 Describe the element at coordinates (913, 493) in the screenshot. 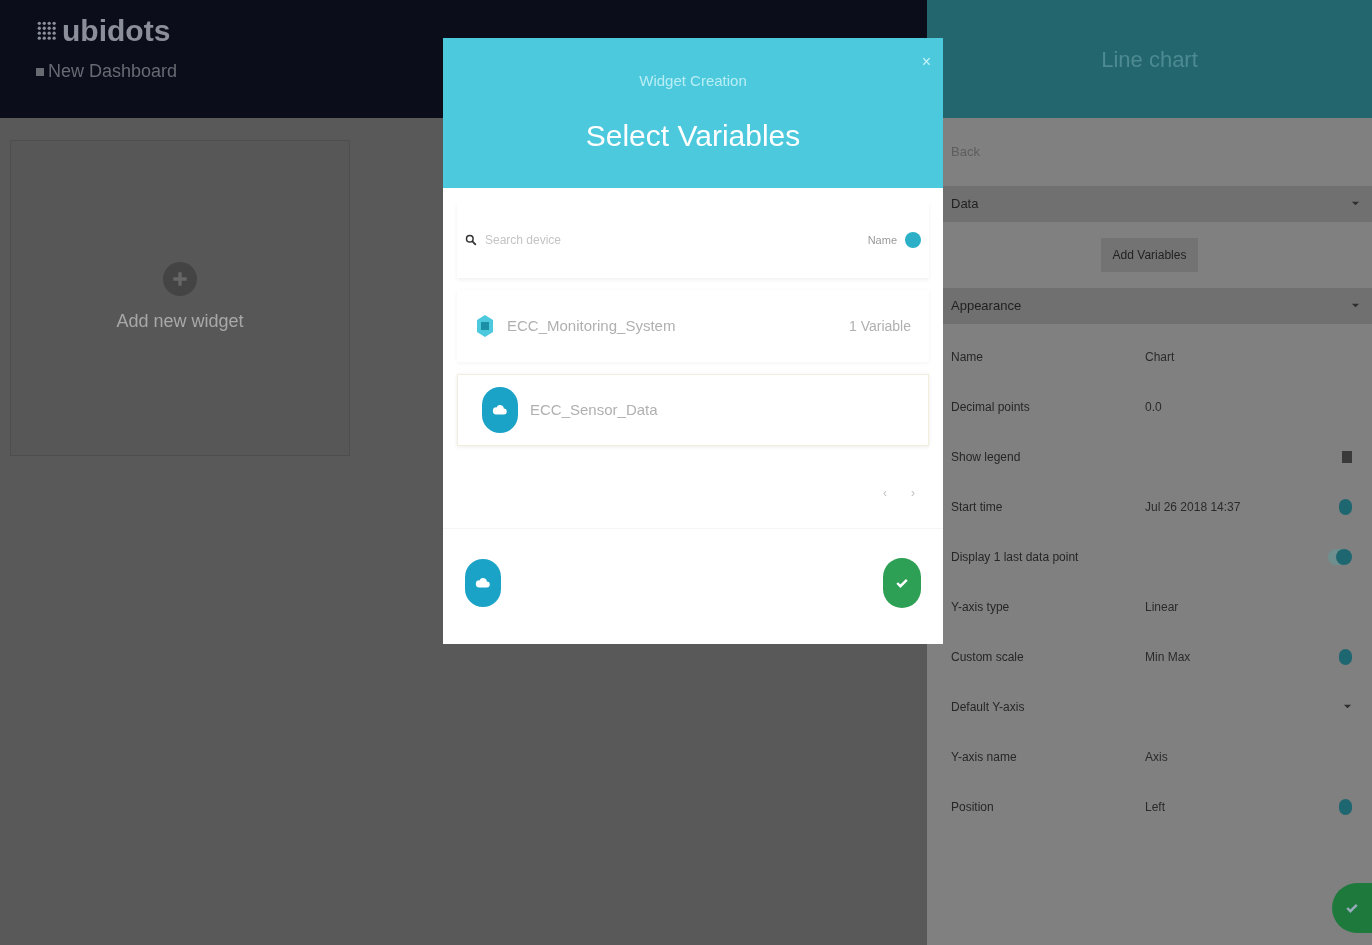

I see `pager-button: ›` at that location.